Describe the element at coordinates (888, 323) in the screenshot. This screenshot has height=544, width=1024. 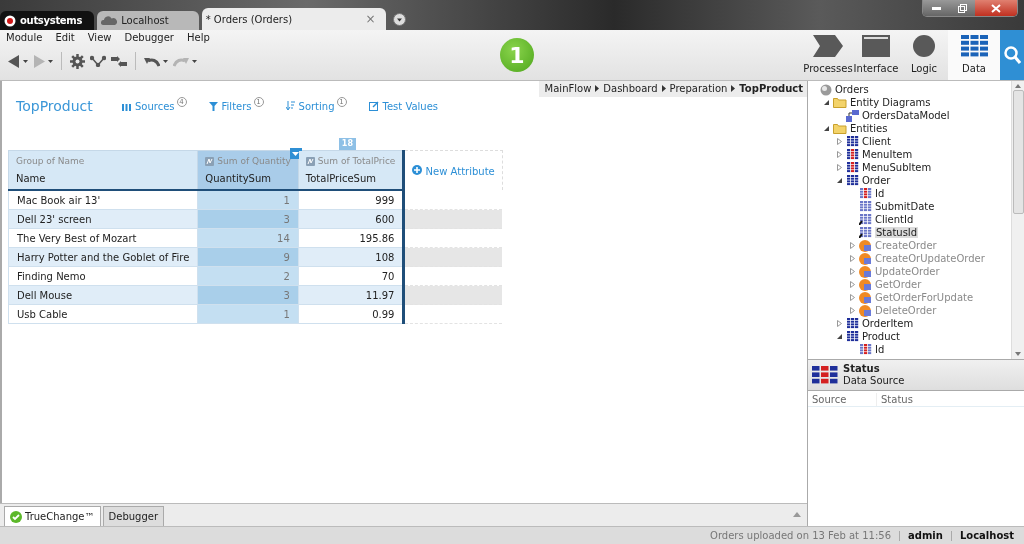
I see `tree-item: OrderItem` at that location.